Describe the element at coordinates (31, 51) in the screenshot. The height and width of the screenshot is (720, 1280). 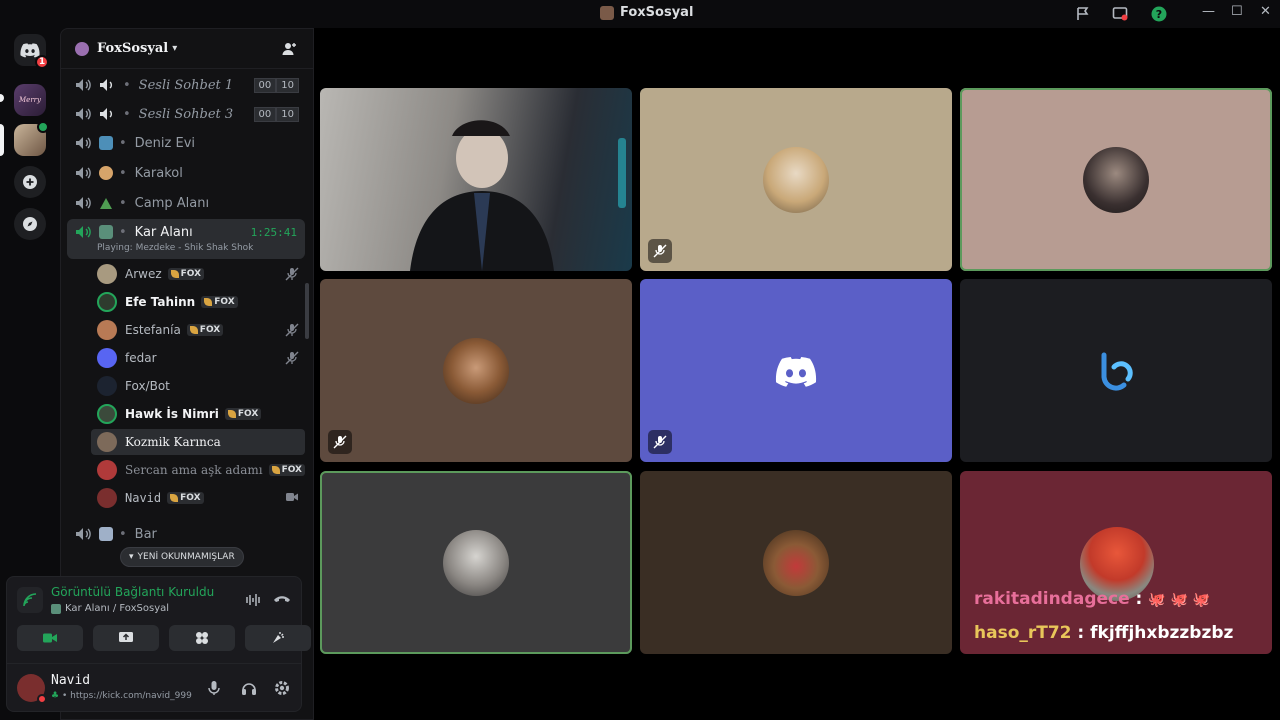
I see `home-button: 1` at that location.